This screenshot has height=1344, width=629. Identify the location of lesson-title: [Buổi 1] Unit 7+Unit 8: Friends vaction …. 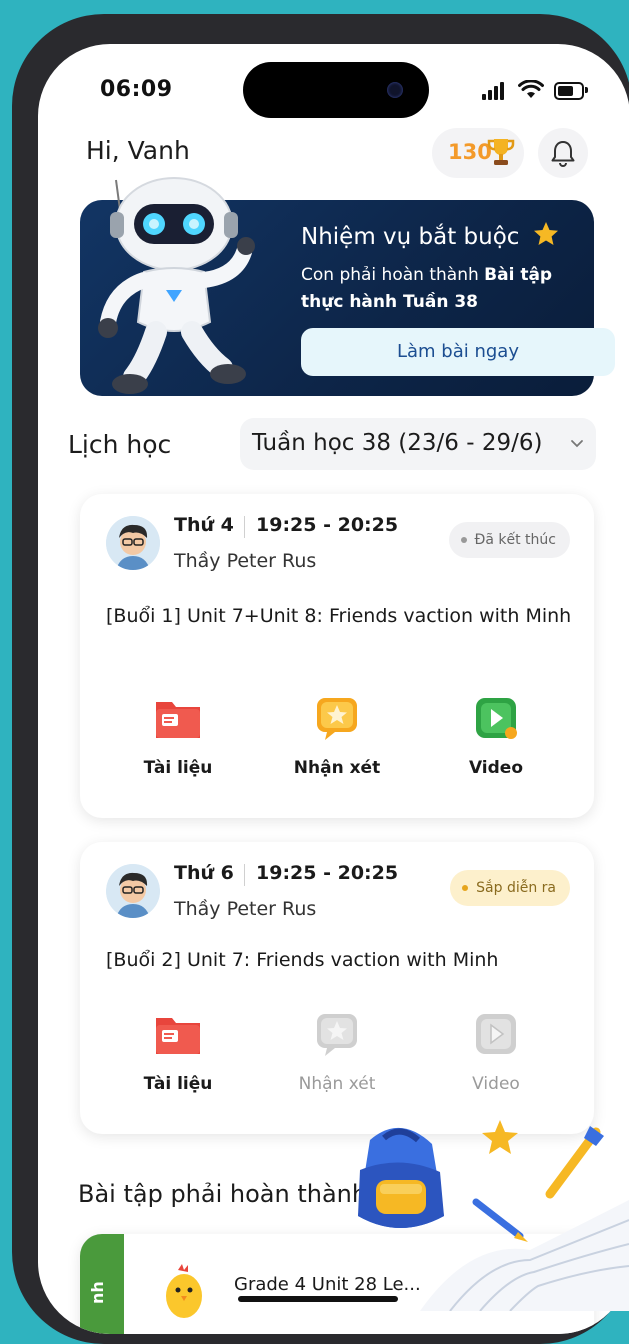
(341, 616).